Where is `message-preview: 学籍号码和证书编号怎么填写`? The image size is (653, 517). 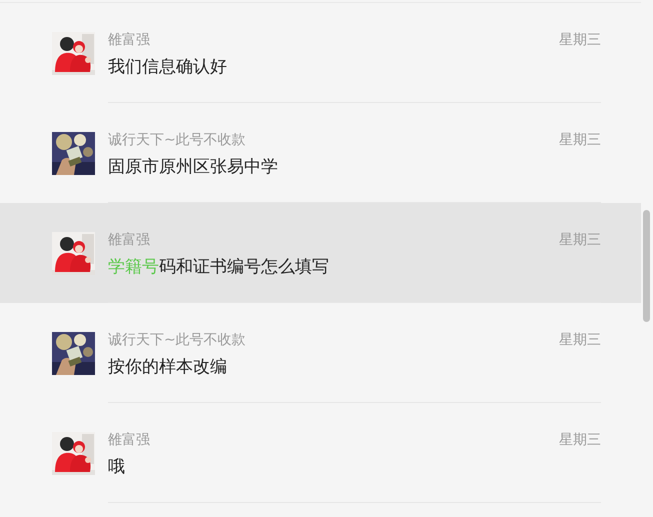
message-preview: 学籍号码和证书编号怎么填写 is located at coordinates (219, 267).